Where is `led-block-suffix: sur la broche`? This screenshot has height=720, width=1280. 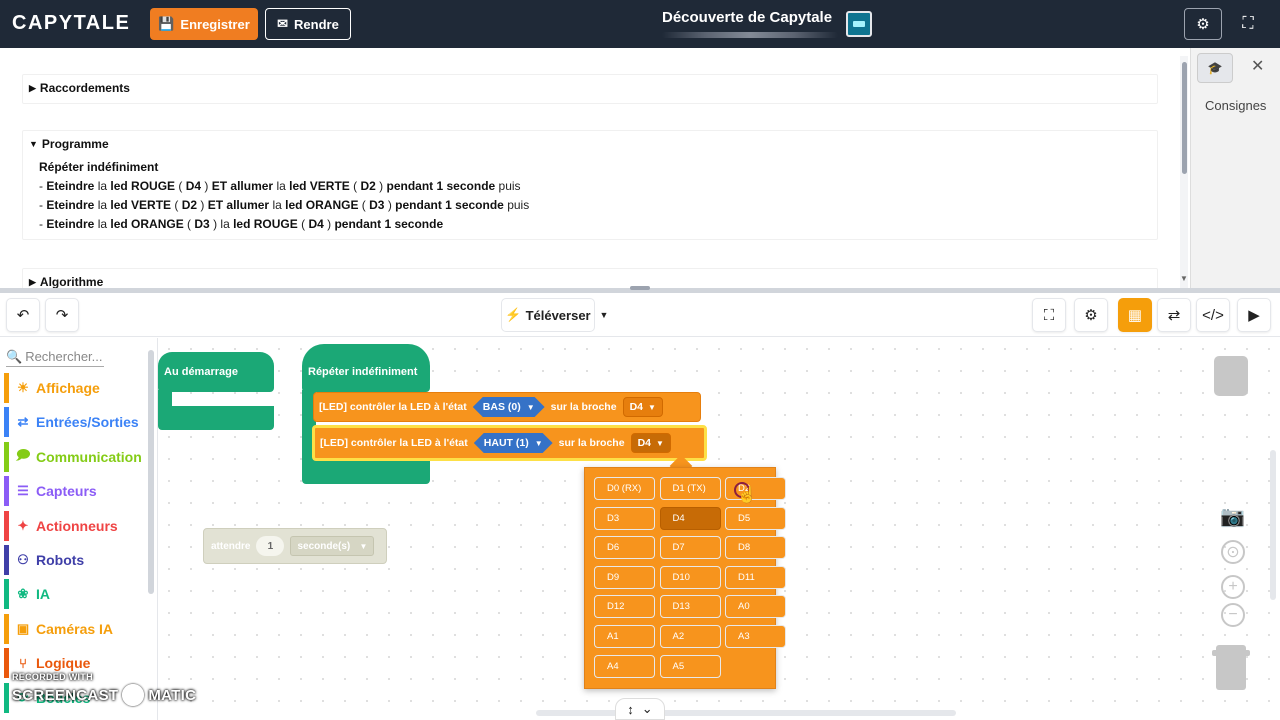 led-block-suffix: sur la broche is located at coordinates (583, 407).